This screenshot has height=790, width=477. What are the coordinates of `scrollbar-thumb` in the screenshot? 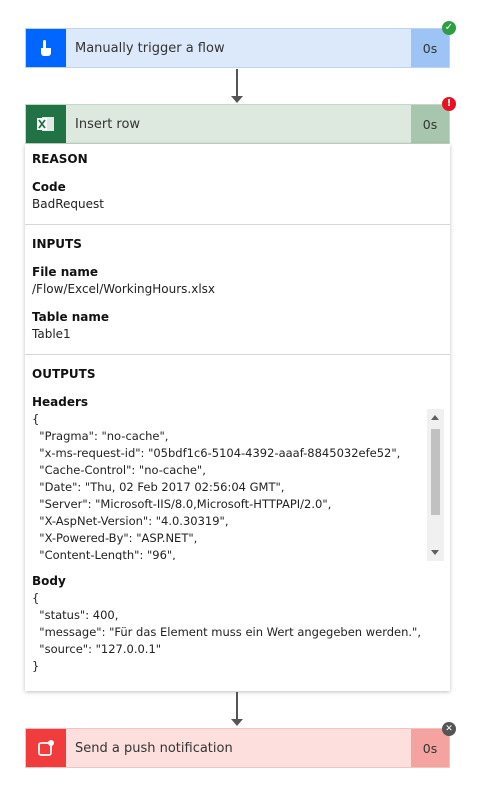 It's located at (435, 472).